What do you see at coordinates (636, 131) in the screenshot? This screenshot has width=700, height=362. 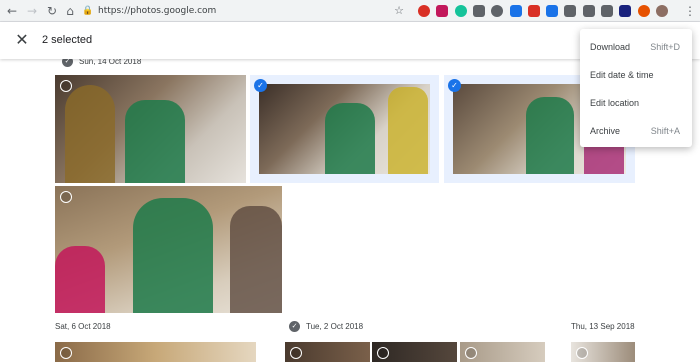 I see `menu-item-archive: Archive Shift+A` at bounding box center [636, 131].